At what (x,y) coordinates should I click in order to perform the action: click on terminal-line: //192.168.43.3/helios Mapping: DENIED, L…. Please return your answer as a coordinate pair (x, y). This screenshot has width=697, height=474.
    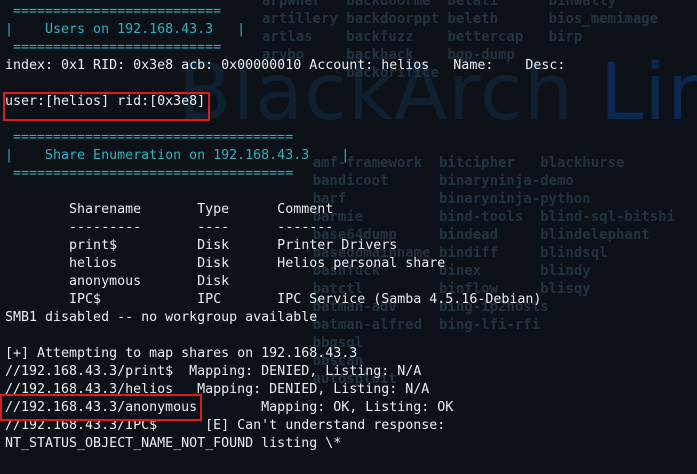
    Looking at the image, I should click on (217, 389).